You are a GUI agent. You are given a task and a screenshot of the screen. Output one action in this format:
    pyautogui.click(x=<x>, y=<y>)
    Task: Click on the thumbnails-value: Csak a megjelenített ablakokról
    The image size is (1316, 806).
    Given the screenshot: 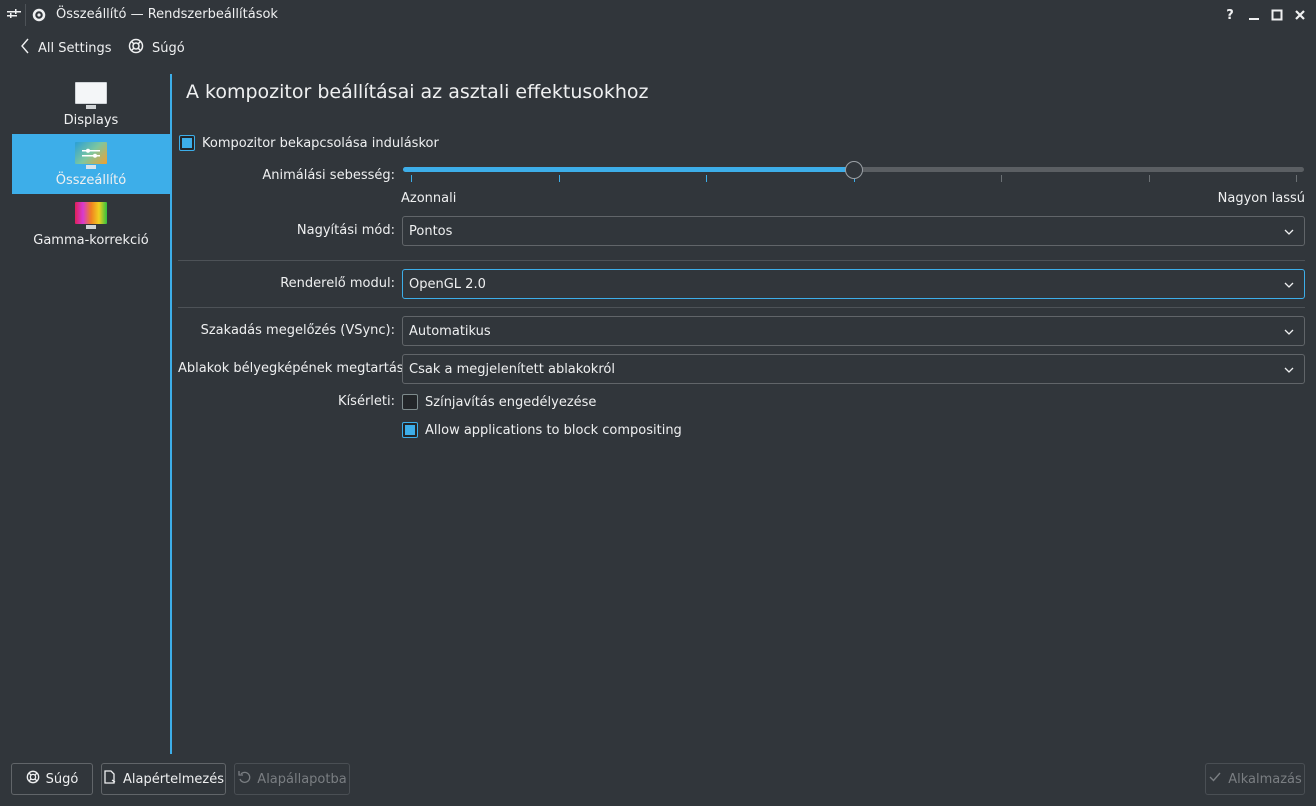 What is the action you would take?
    pyautogui.click(x=512, y=369)
    